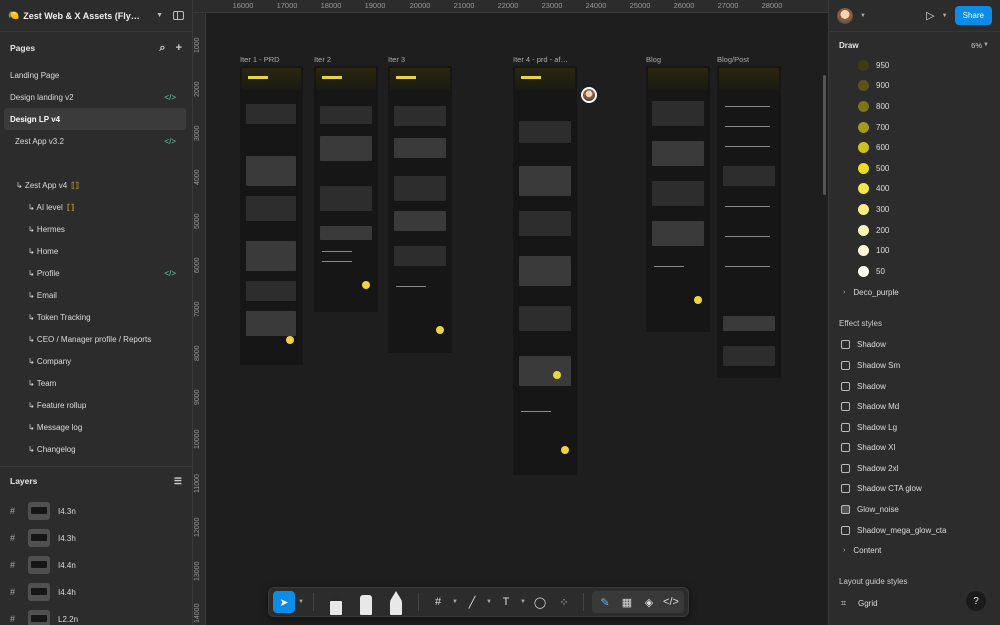 The image size is (1000, 625). What do you see at coordinates (749, 222) in the screenshot?
I see `frame-blog-post` at bounding box center [749, 222].